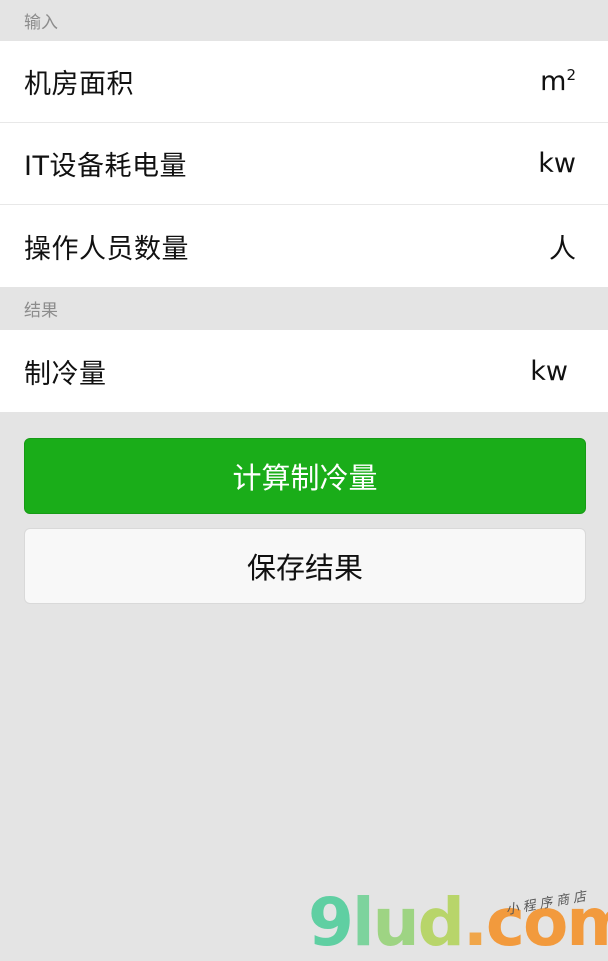 Image resolution: width=608 pixels, height=961 pixels. What do you see at coordinates (304, 308) in the screenshot?
I see `result-section-header: 结果` at bounding box center [304, 308].